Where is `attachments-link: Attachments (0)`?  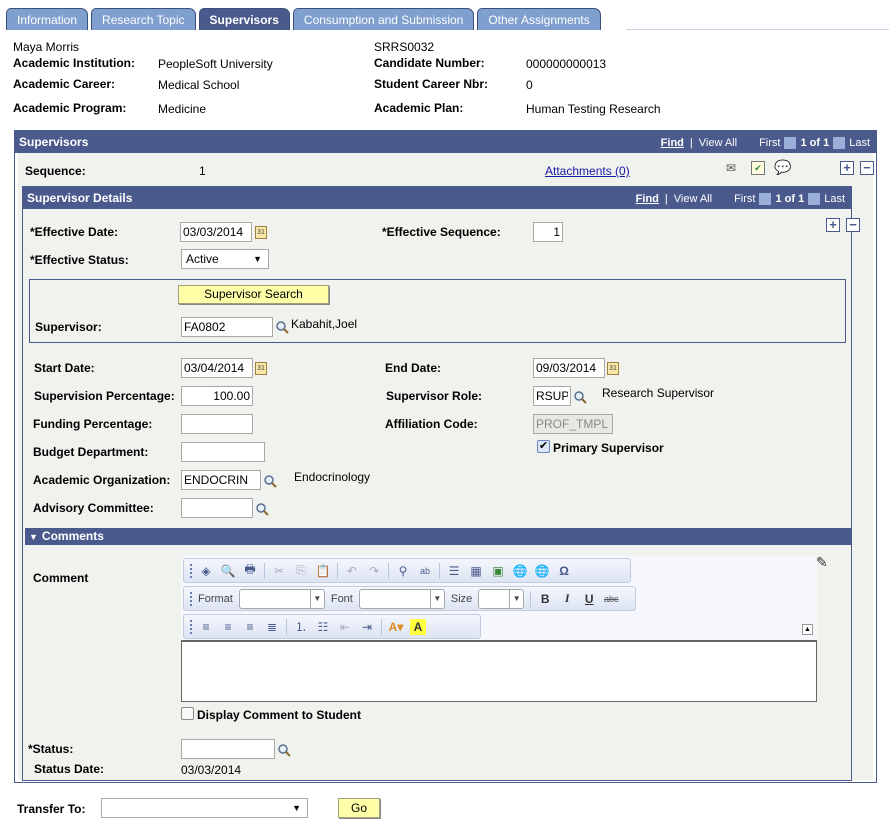 attachments-link: Attachments (0) is located at coordinates (587, 171).